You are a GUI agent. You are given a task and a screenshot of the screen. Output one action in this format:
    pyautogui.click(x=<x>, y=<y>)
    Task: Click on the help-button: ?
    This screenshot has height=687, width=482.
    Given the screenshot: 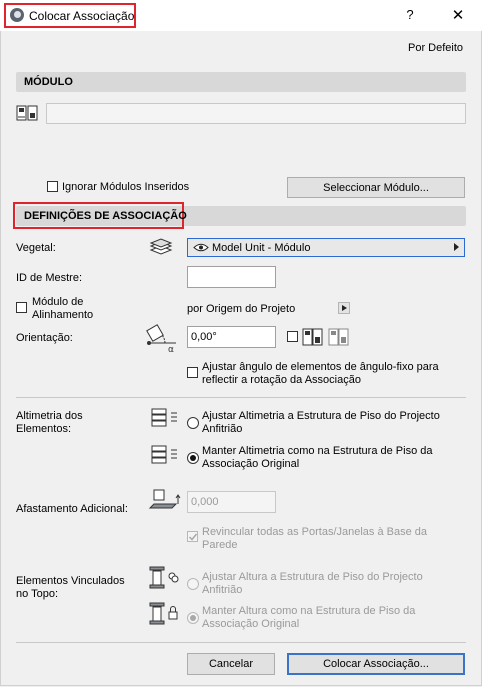 What is the action you would take?
    pyautogui.click(x=410, y=16)
    